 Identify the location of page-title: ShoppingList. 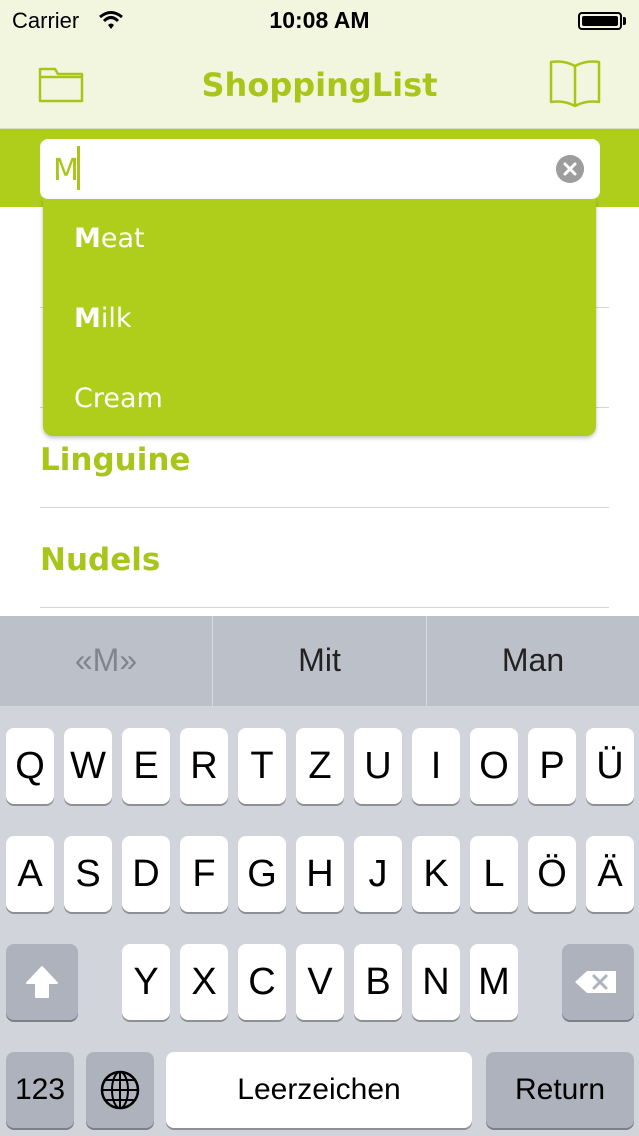
(319, 85).